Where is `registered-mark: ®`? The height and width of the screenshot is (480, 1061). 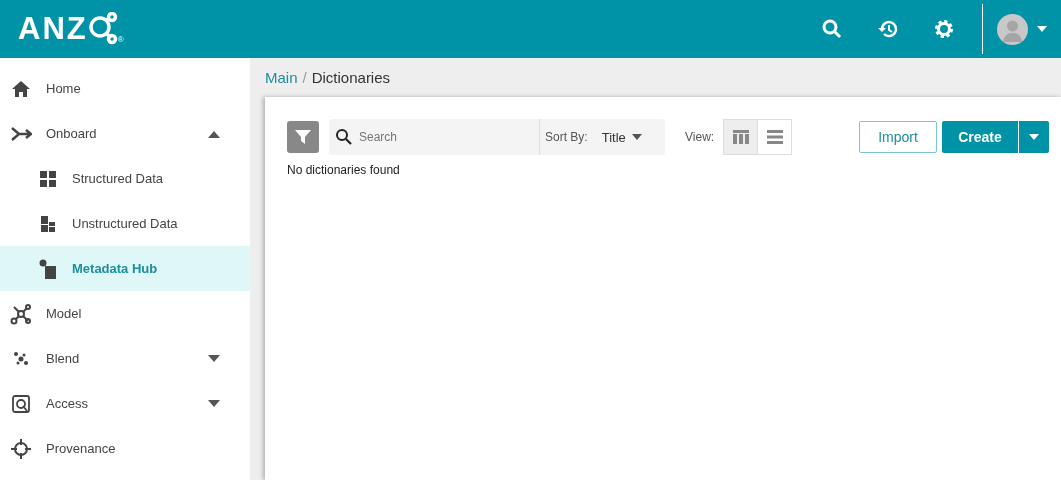
registered-mark: ® is located at coordinates (120, 39).